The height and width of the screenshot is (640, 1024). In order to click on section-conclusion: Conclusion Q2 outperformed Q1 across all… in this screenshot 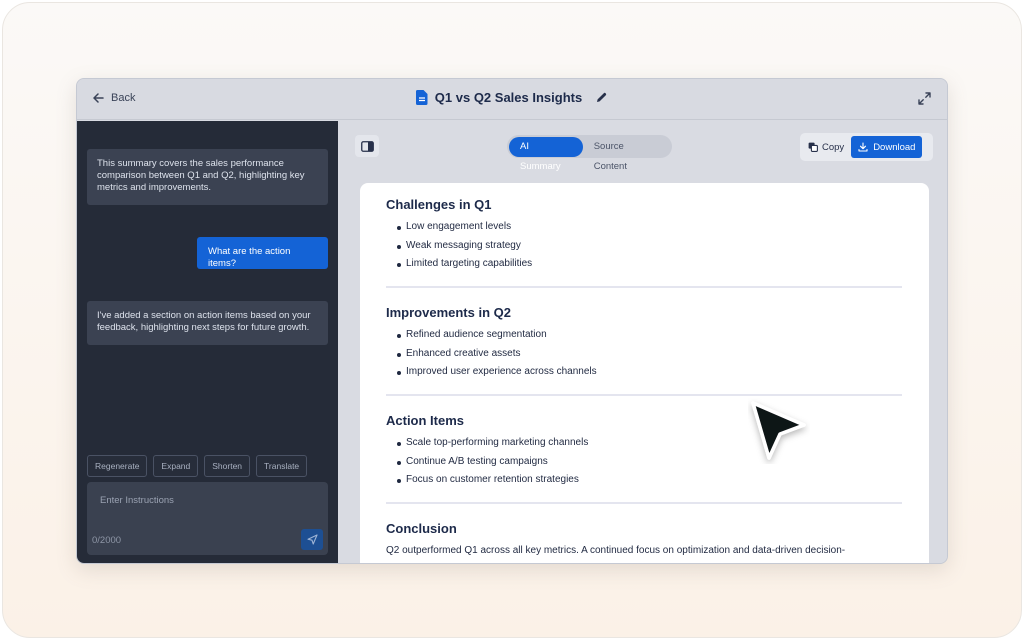, I will do `click(644, 538)`.